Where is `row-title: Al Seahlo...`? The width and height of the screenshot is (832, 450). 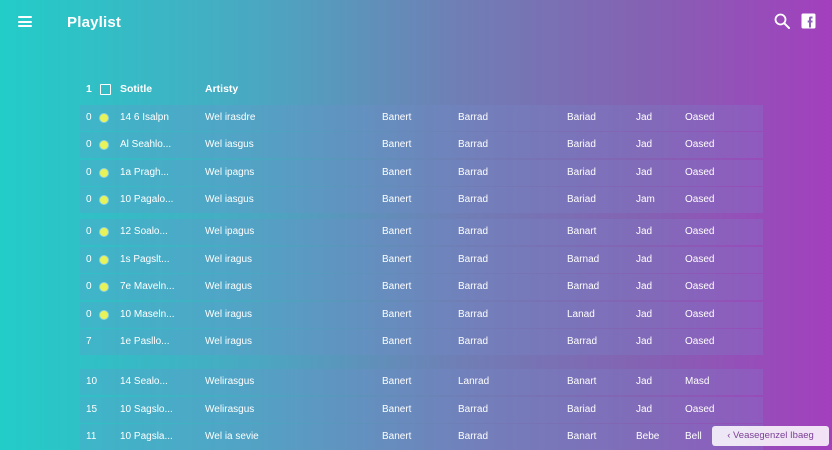
row-title: Al Seahlo... is located at coordinates (146, 144).